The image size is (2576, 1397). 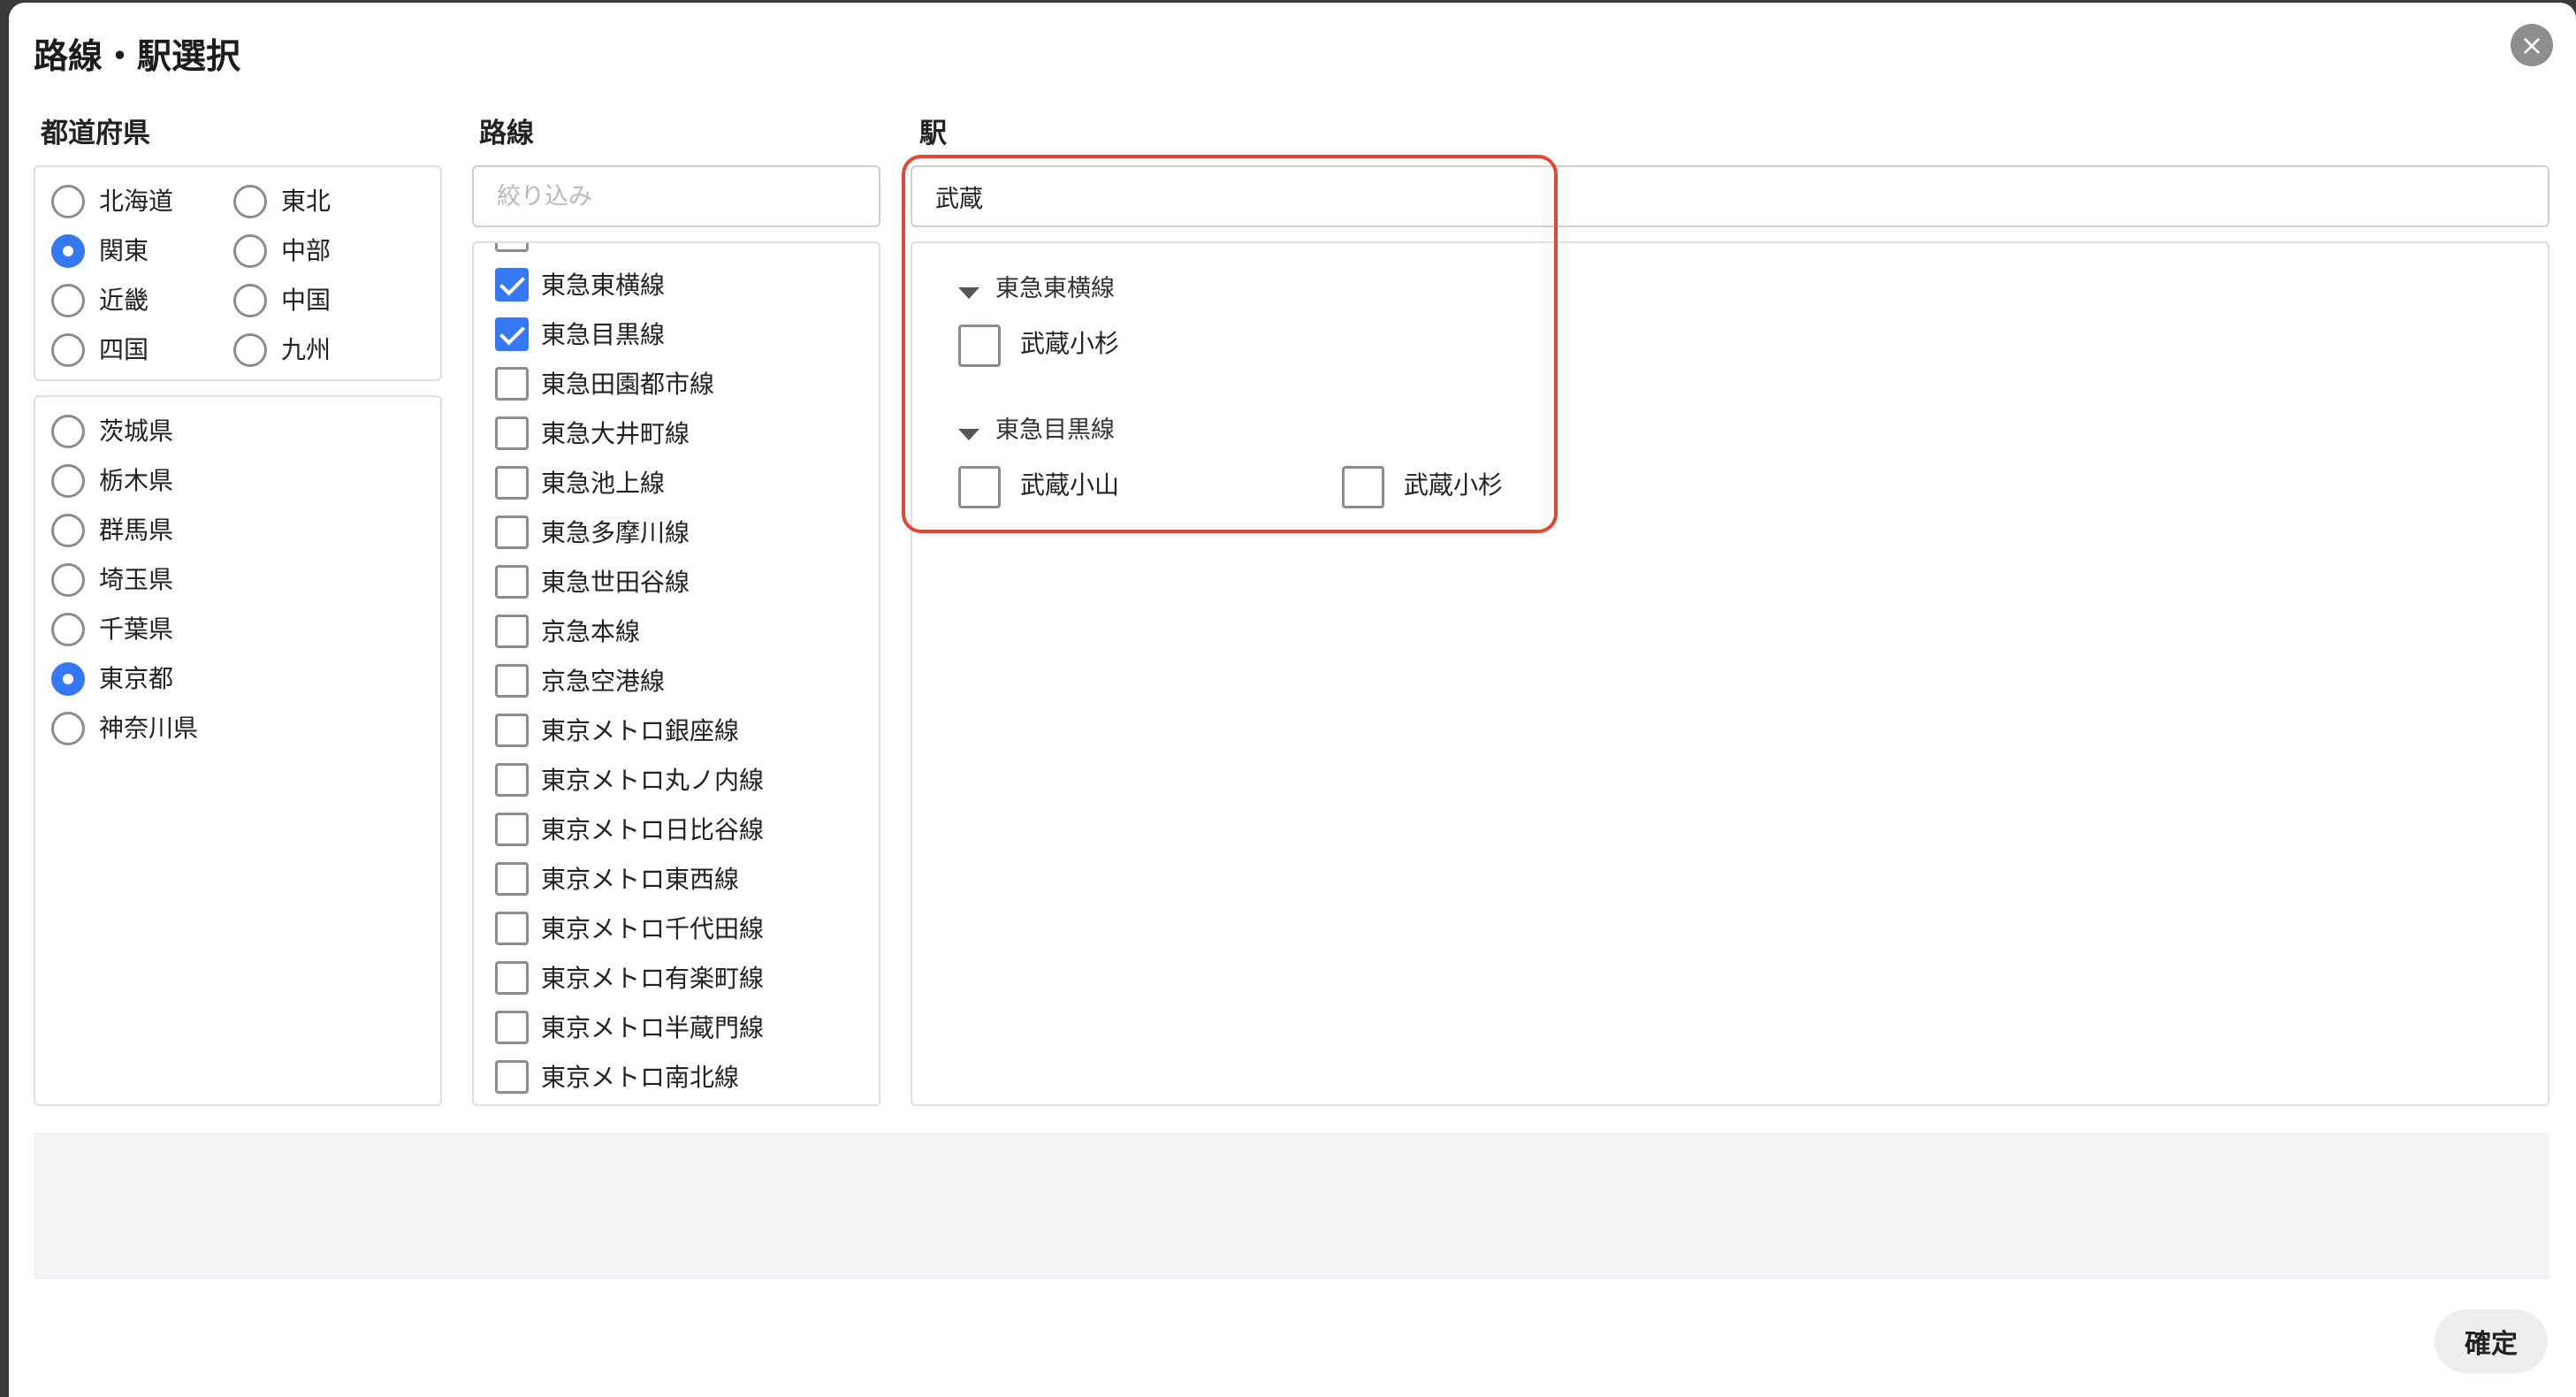 What do you see at coordinates (640, 880) in the screenshot?
I see `route-label: 東京メトロ東西線` at bounding box center [640, 880].